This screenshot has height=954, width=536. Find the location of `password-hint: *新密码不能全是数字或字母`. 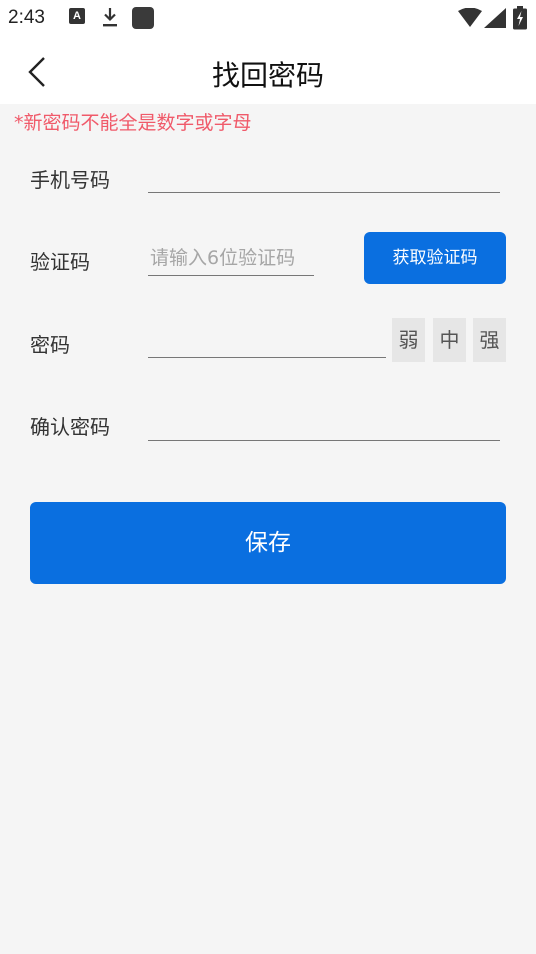

password-hint: *新密码不能全是数字或字母 is located at coordinates (133, 123).